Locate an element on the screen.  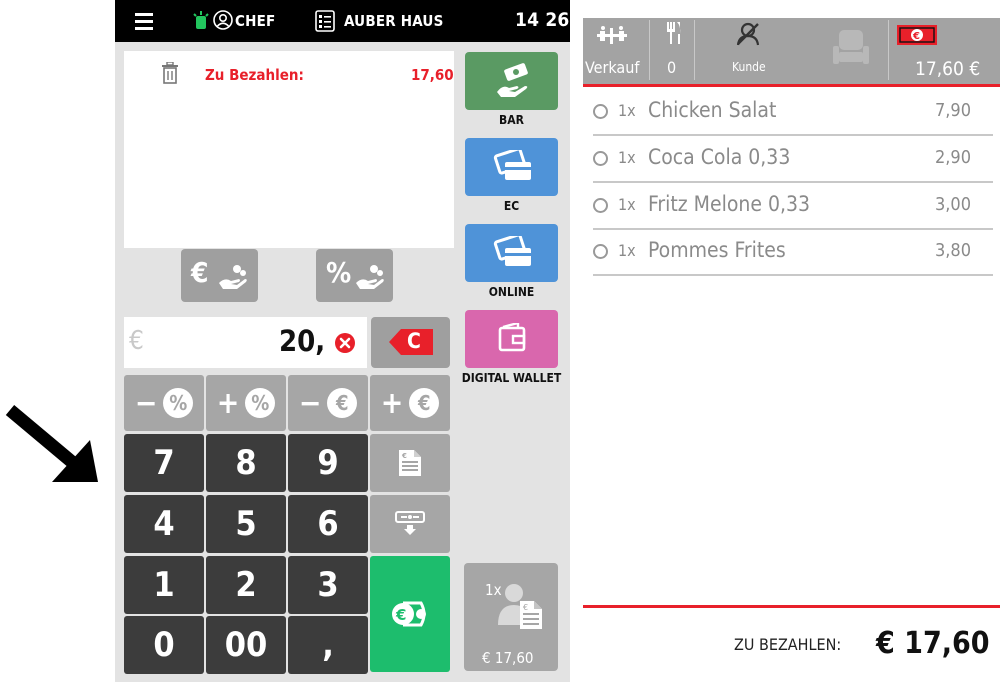
to-pay-amount: 17,60 is located at coordinates (432, 75).